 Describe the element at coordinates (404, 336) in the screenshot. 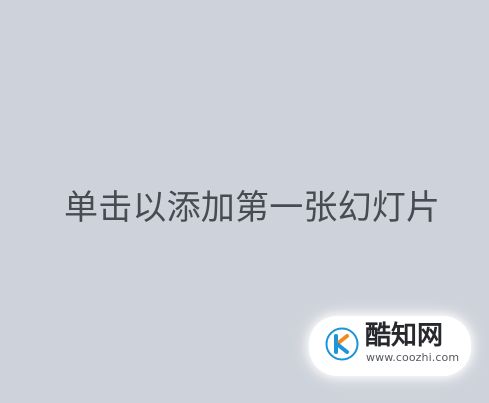

I see `watermark-brand: 酷知网` at that location.